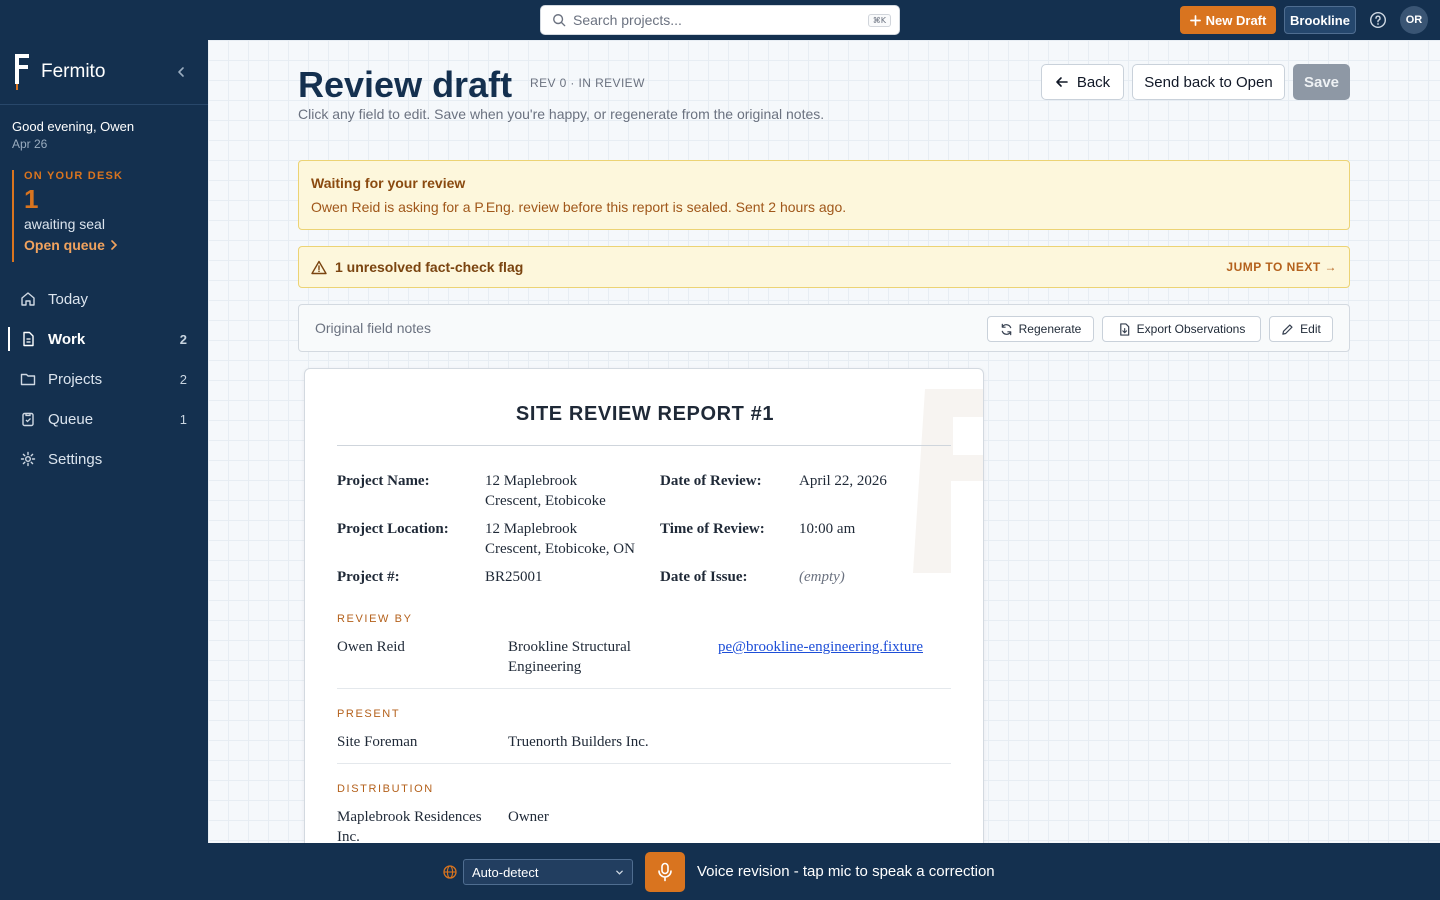  What do you see at coordinates (560, 549) in the screenshot?
I see `project-location-line2: Crescent, Etobicoke, ON` at bounding box center [560, 549].